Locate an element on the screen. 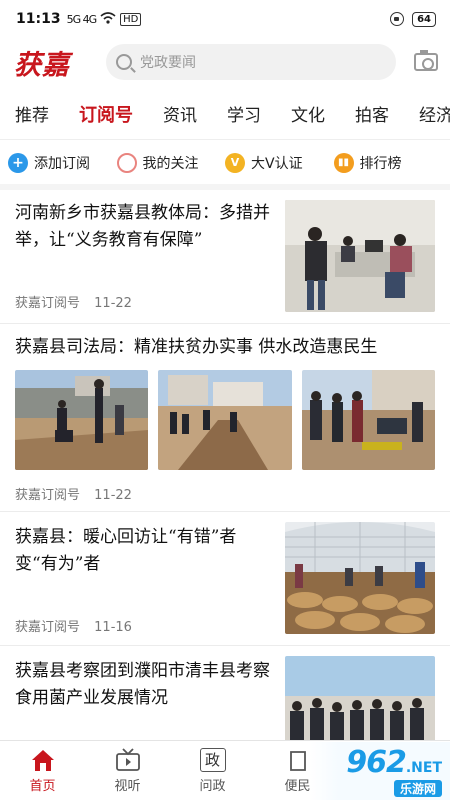  tab-item: 文化 is located at coordinates (308, 113).